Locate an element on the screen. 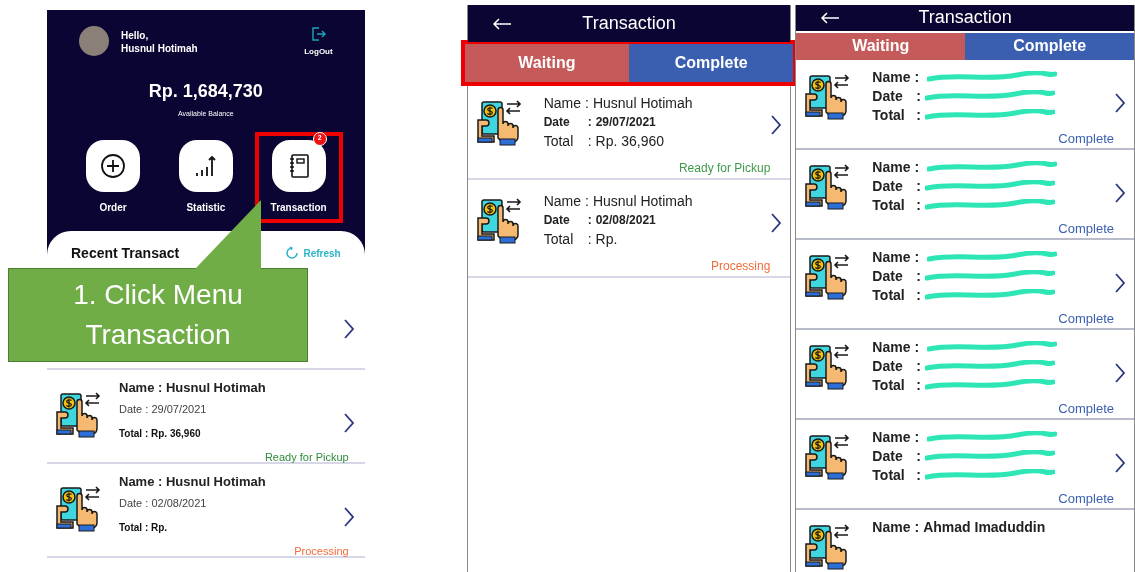 Image resolution: width=1135 pixels, height=572 pixels. greeting-text: Hello, is located at coordinates (135, 36).